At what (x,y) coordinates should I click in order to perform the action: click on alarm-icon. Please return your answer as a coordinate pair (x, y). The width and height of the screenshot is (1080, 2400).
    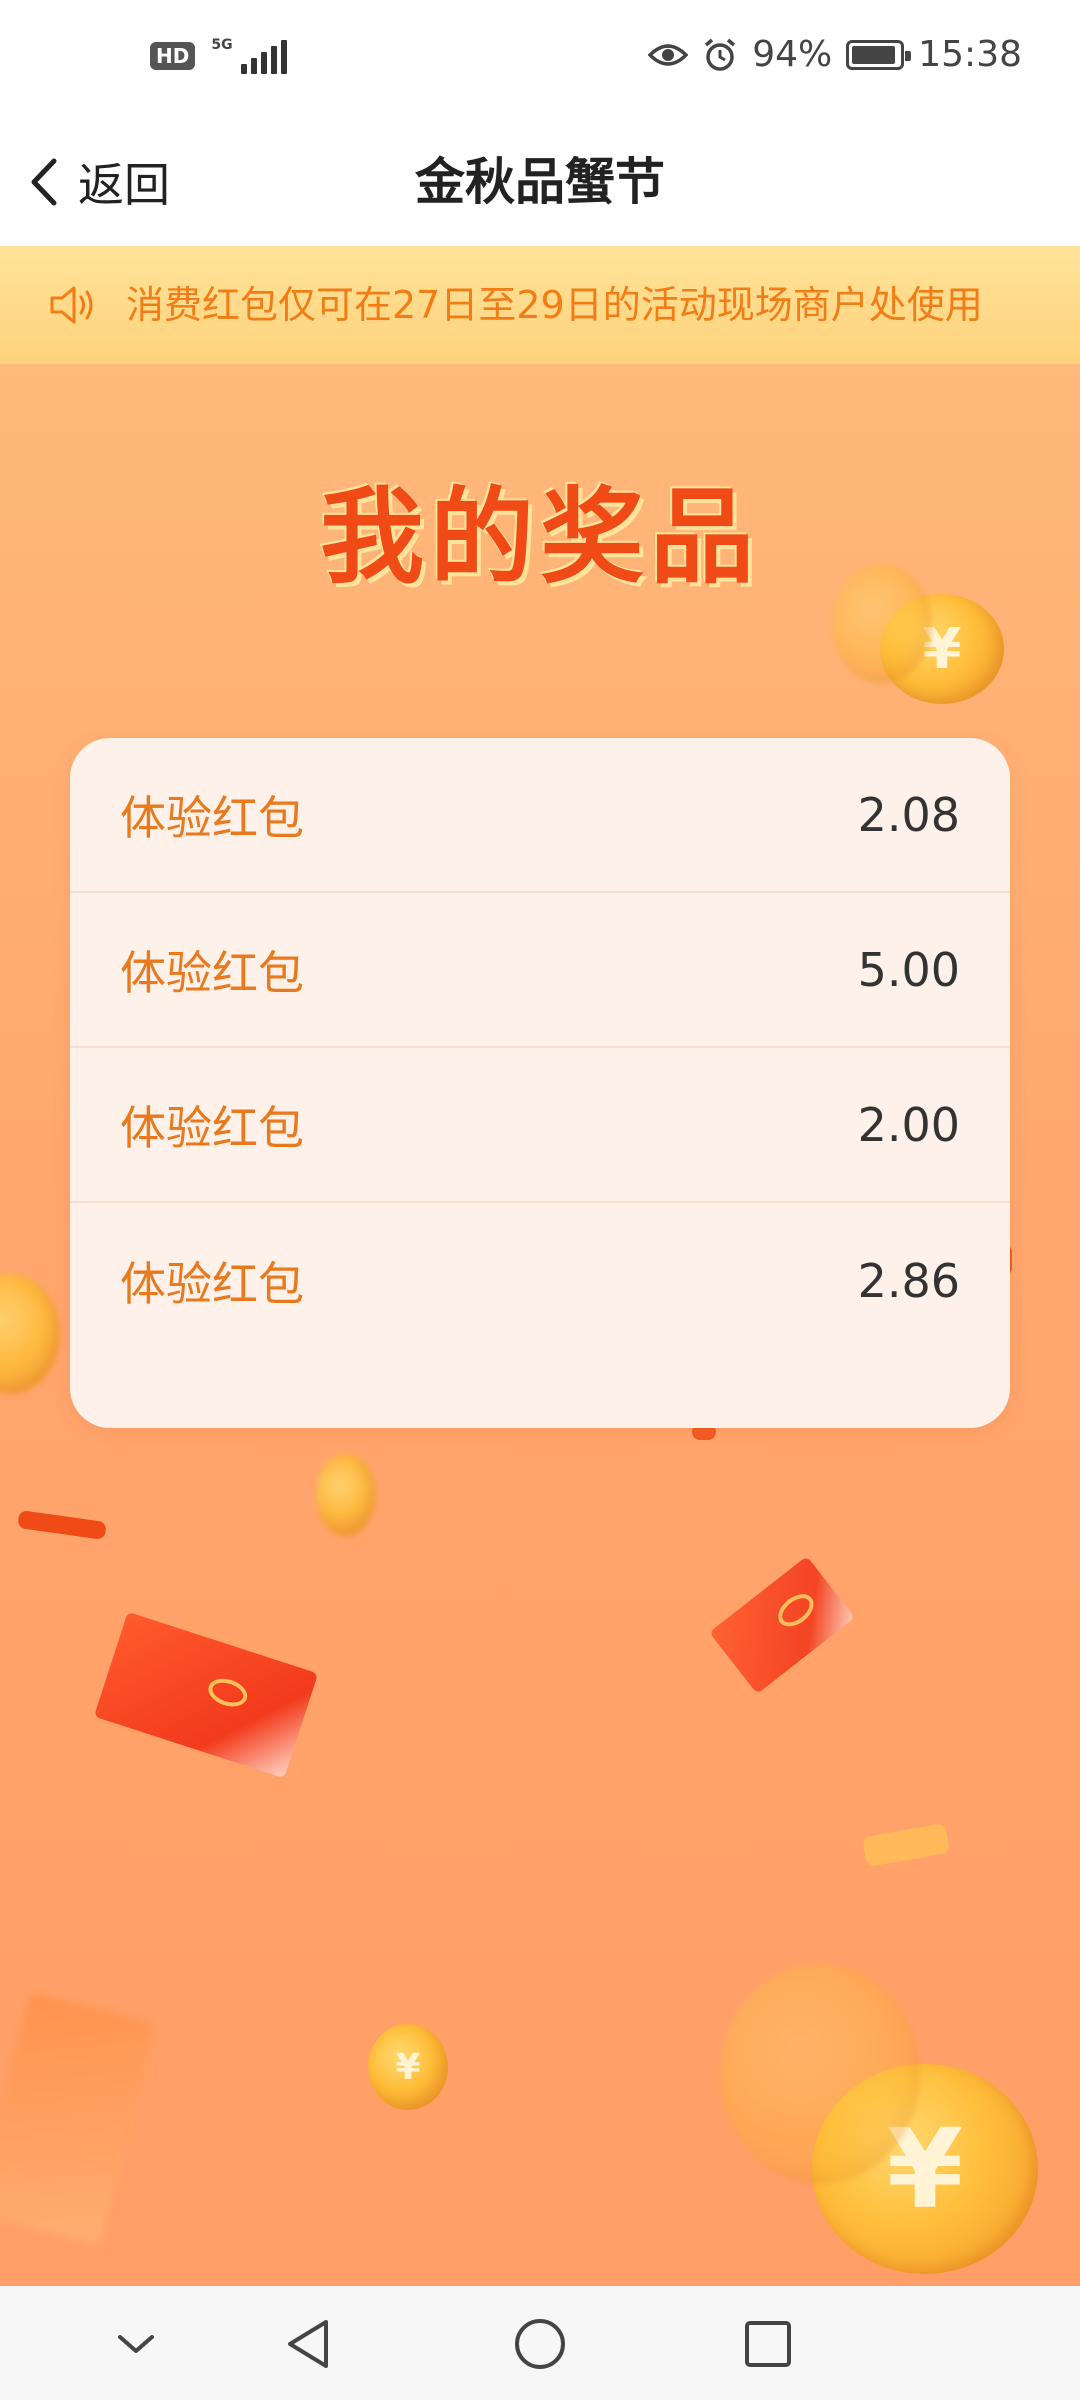
    Looking at the image, I should click on (720, 54).